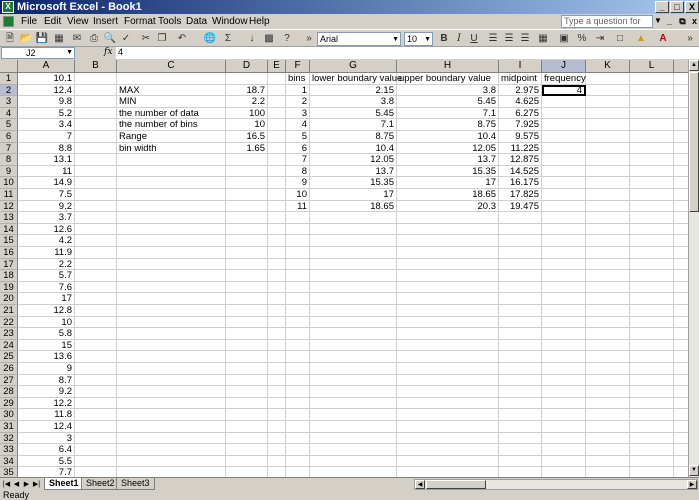 The width and height of the screenshot is (699, 500). Describe the element at coordinates (652, 195) in the screenshot. I see `cell-l11` at that location.